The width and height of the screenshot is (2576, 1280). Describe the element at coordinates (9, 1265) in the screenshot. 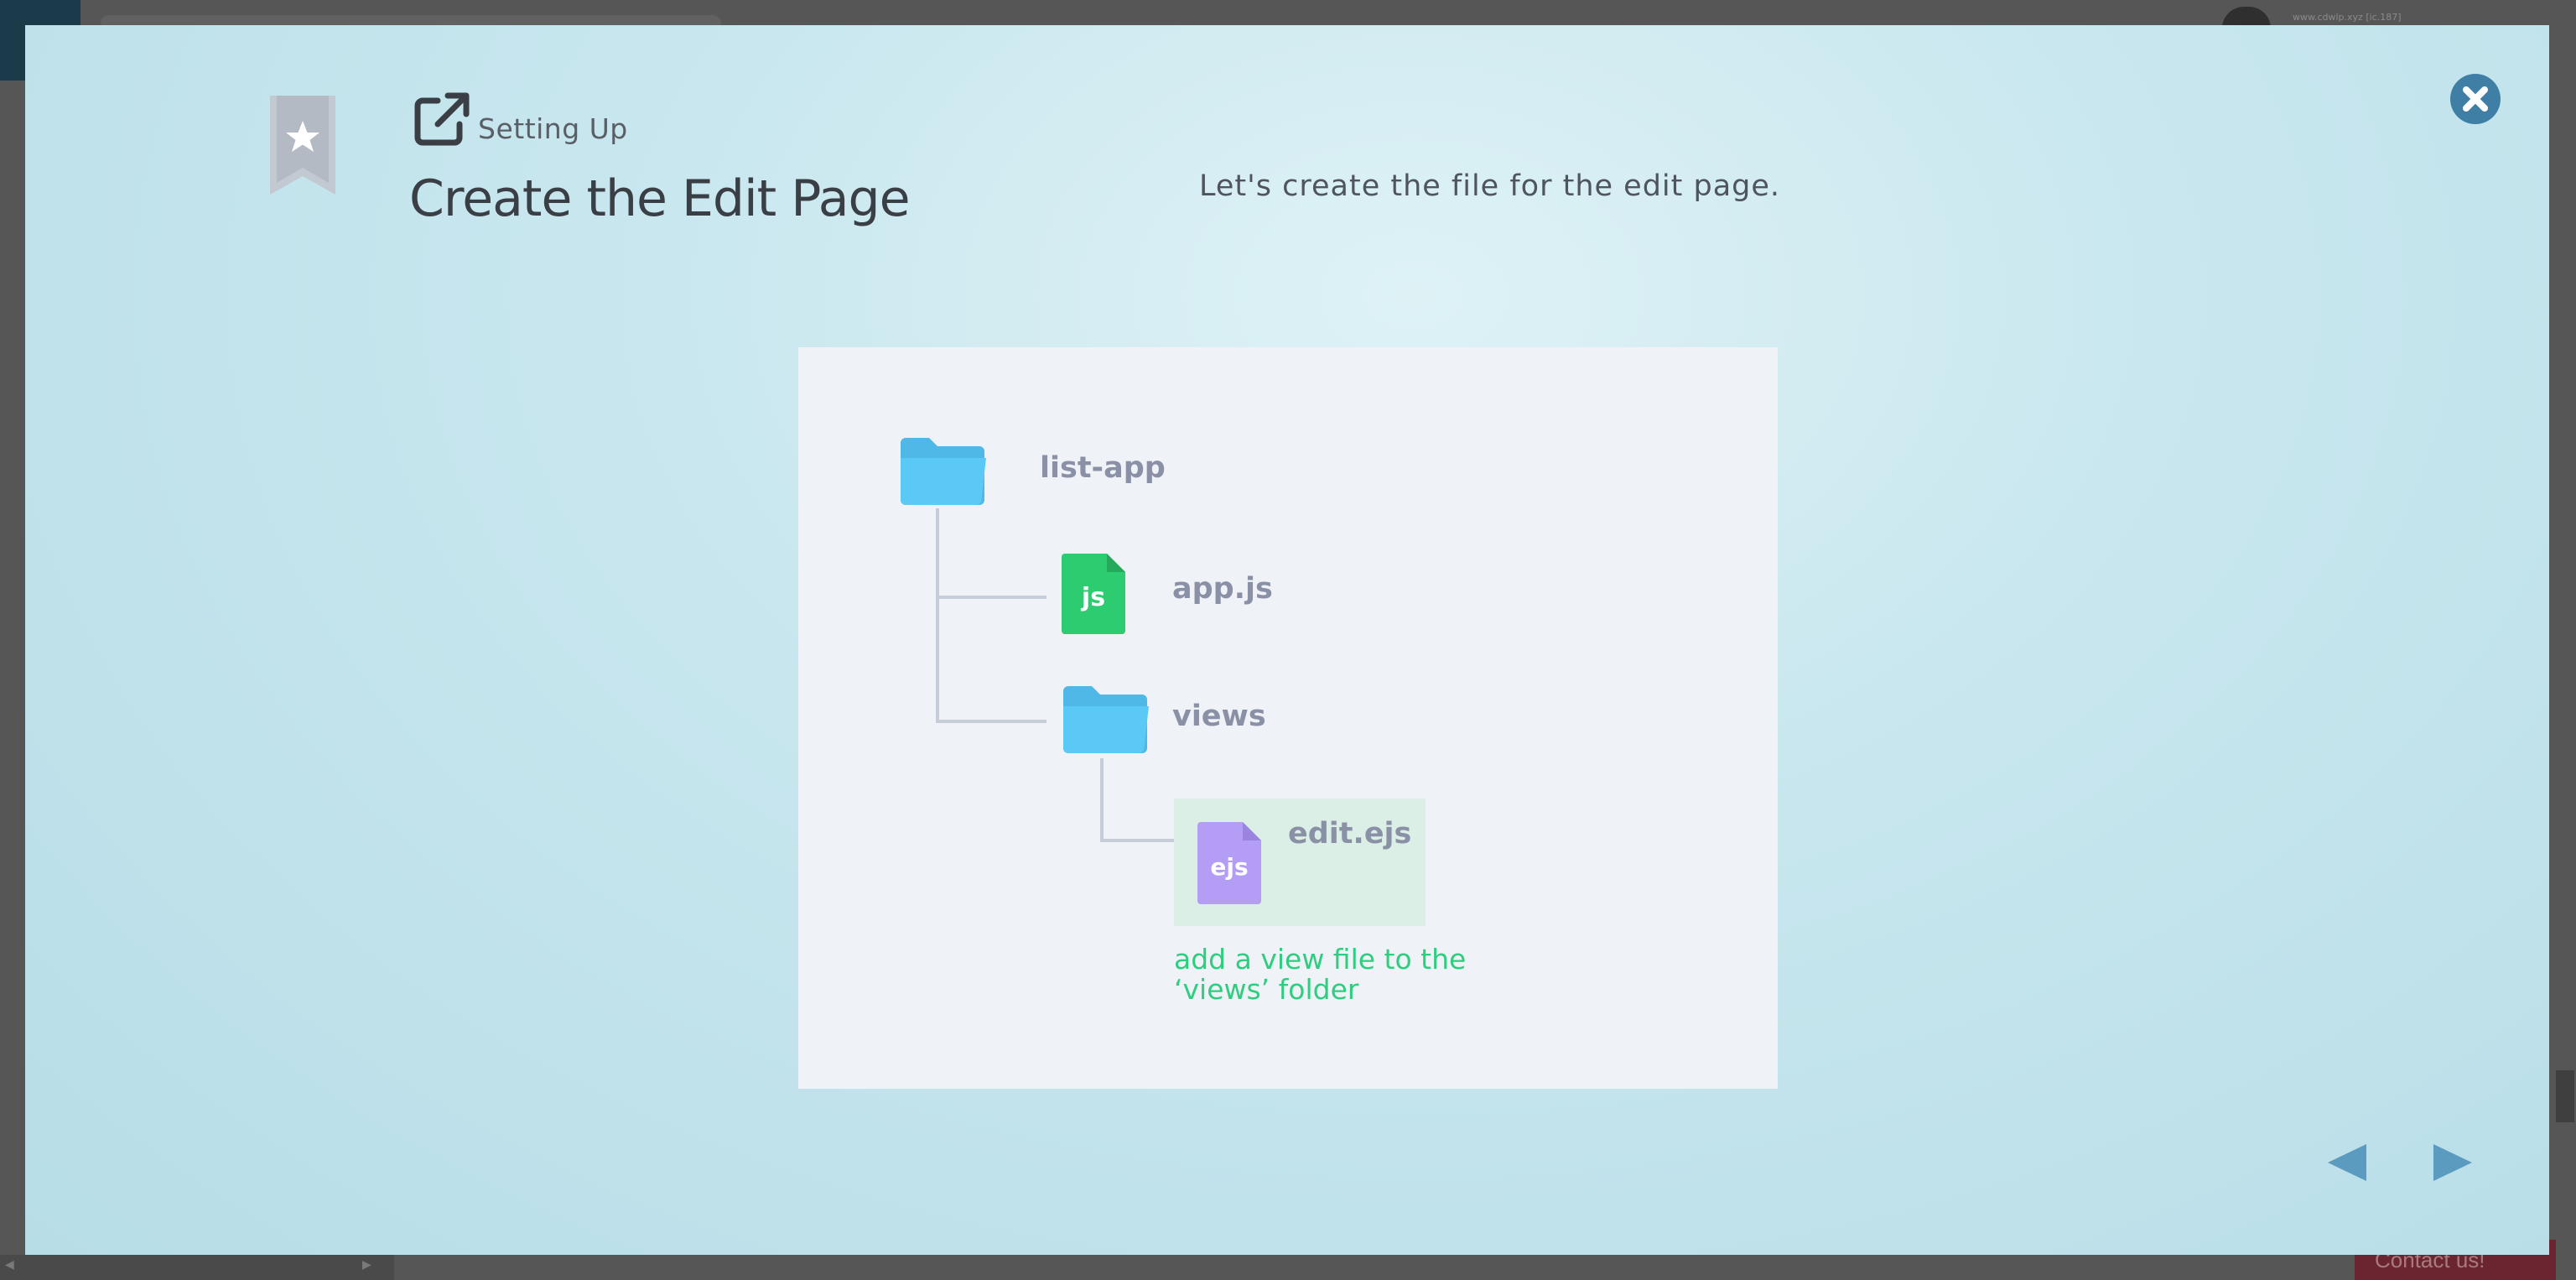

I see `scroll-left-icon: ◀` at that location.